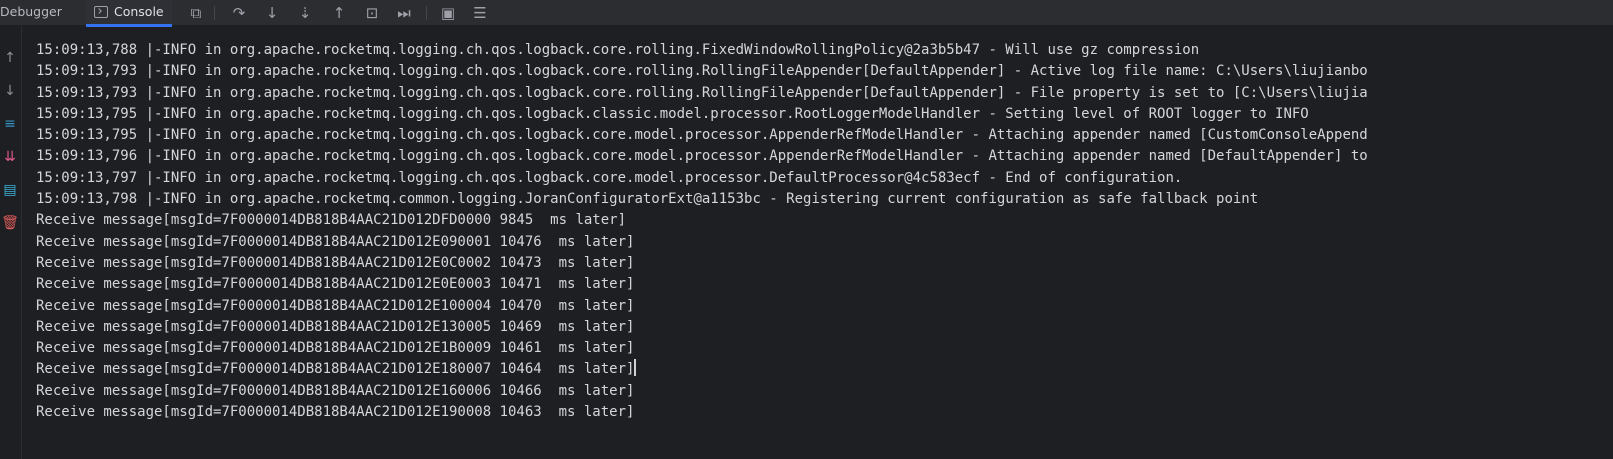 Image resolution: width=1613 pixels, height=459 pixels. Describe the element at coordinates (480, 13) in the screenshot. I see `threads-icon: ☰` at that location.